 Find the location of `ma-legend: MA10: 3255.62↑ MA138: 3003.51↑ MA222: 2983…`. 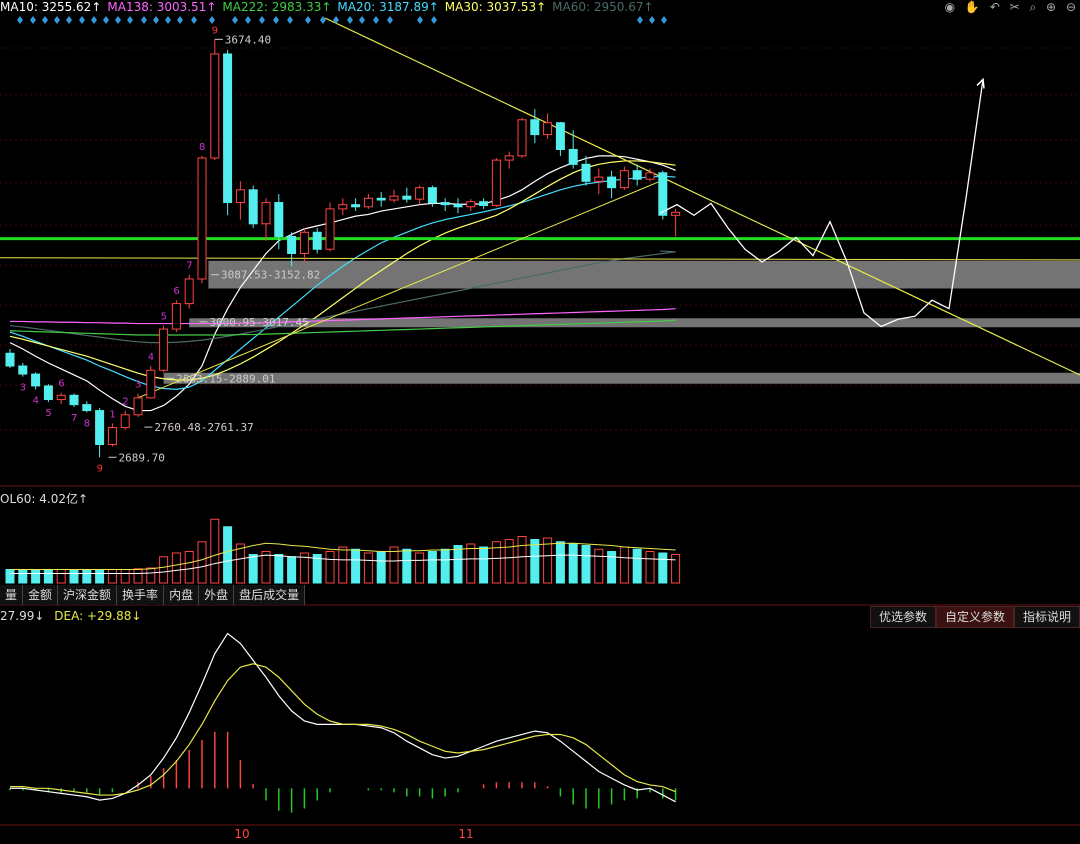

ma-legend: MA10: 3255.62↑ MA138: 3003.51↑ MA222: 2983… is located at coordinates (330, 7).